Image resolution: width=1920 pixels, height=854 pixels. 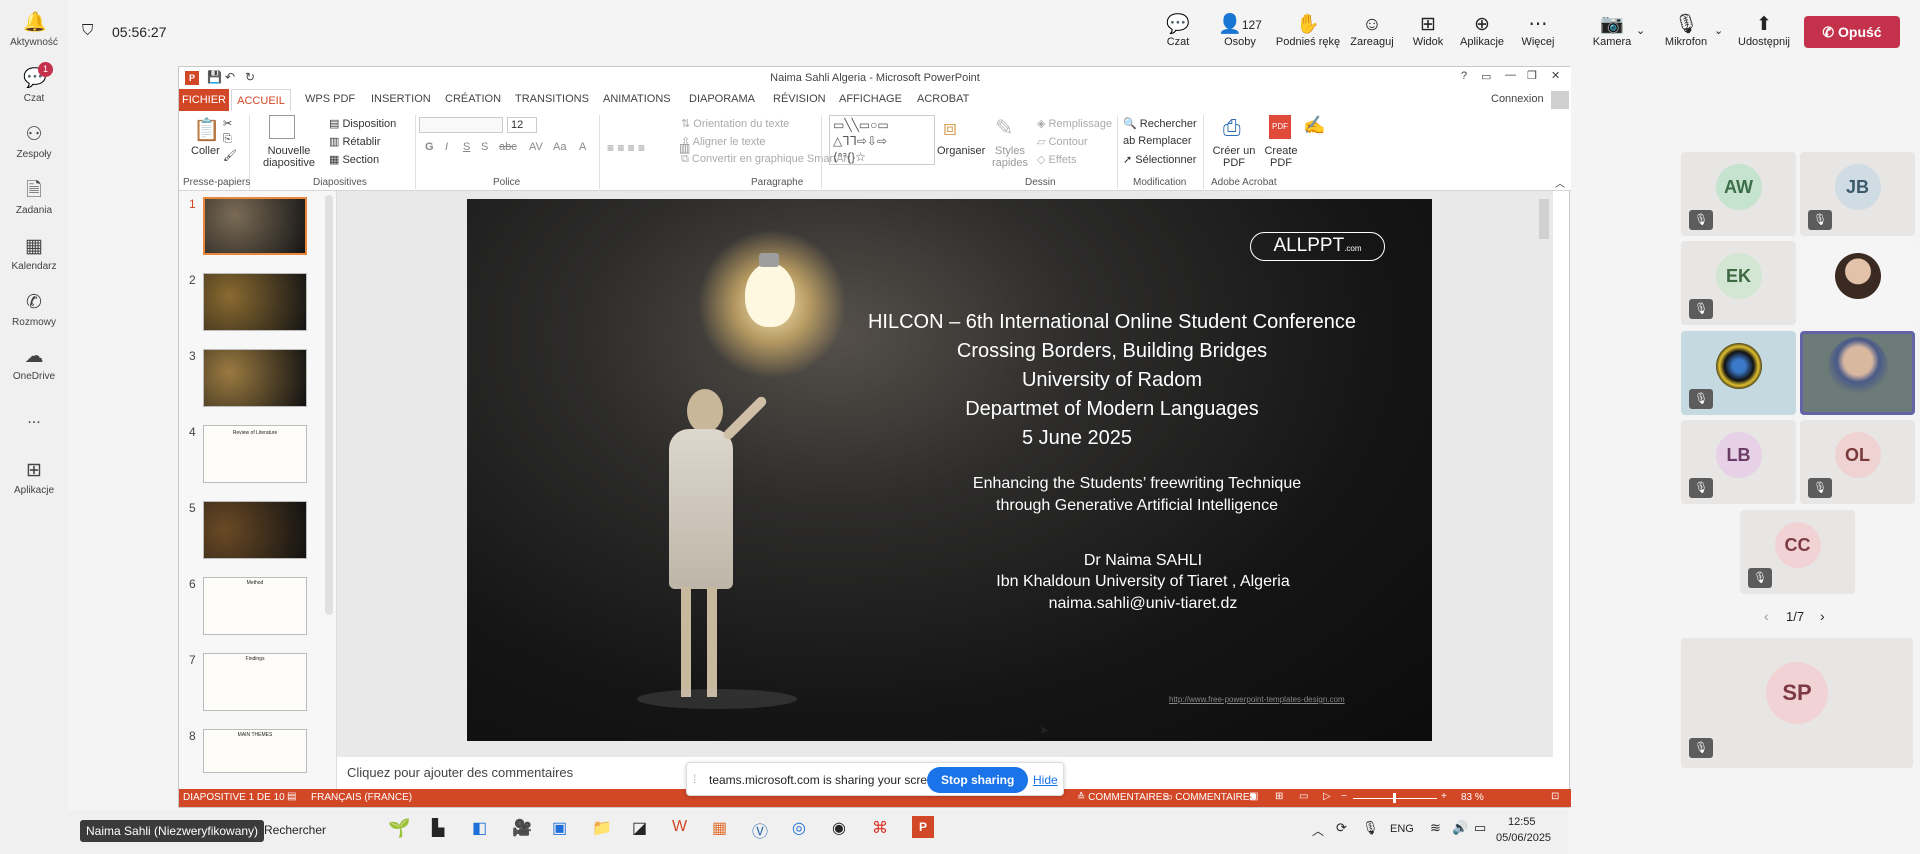 I want to click on tab-affichage: AFFICHAGE, so click(x=870, y=99).